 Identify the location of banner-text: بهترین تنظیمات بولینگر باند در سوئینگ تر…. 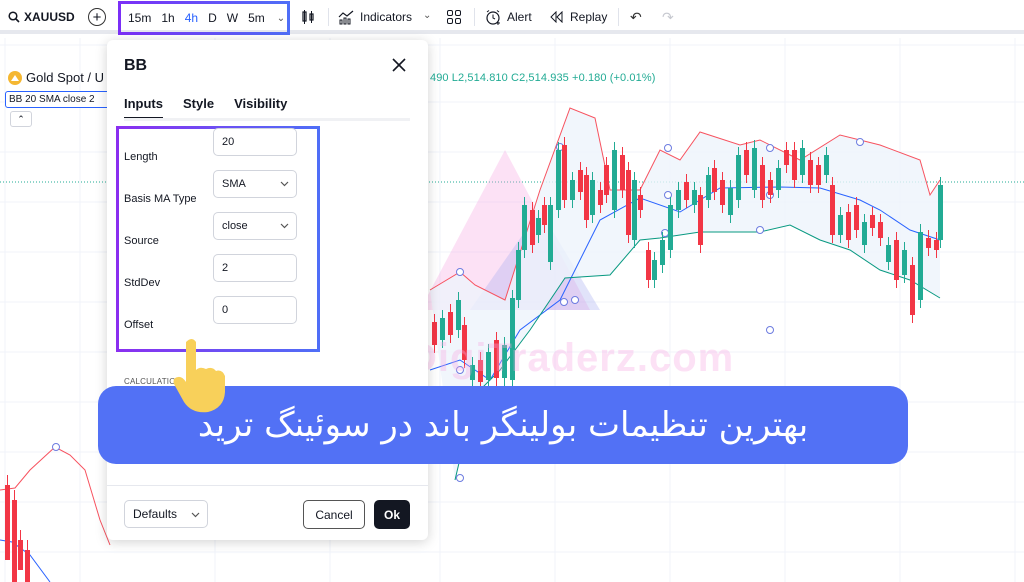
(503, 425).